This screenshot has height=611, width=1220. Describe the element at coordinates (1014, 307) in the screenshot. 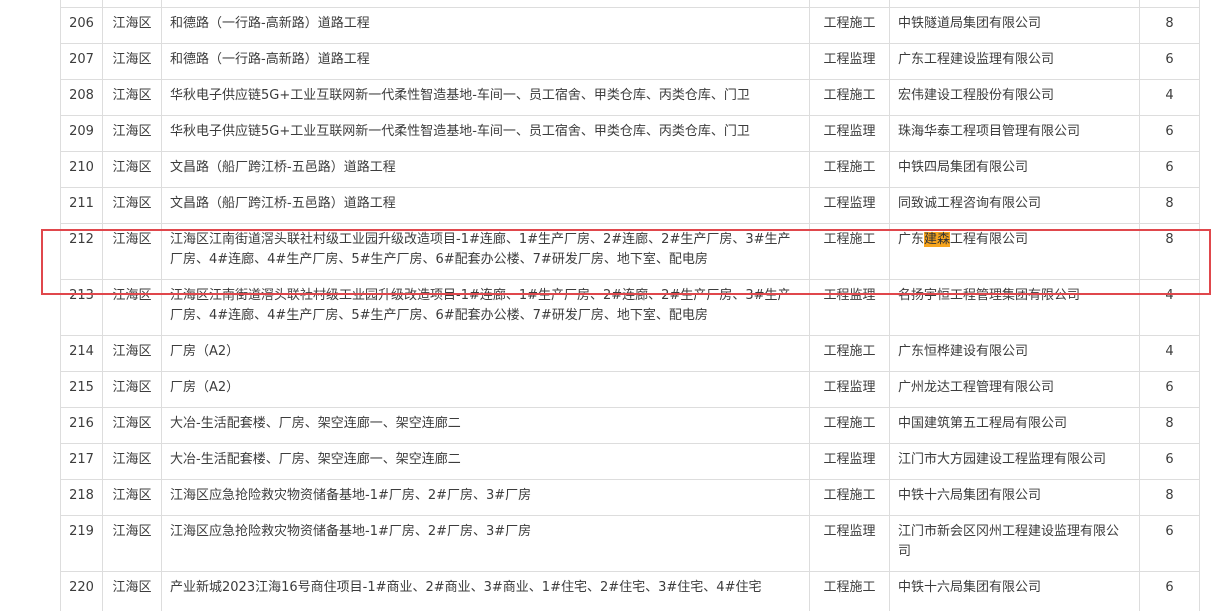

I see `company-cell: 名扬宇恒工程管理集团有限公司` at that location.